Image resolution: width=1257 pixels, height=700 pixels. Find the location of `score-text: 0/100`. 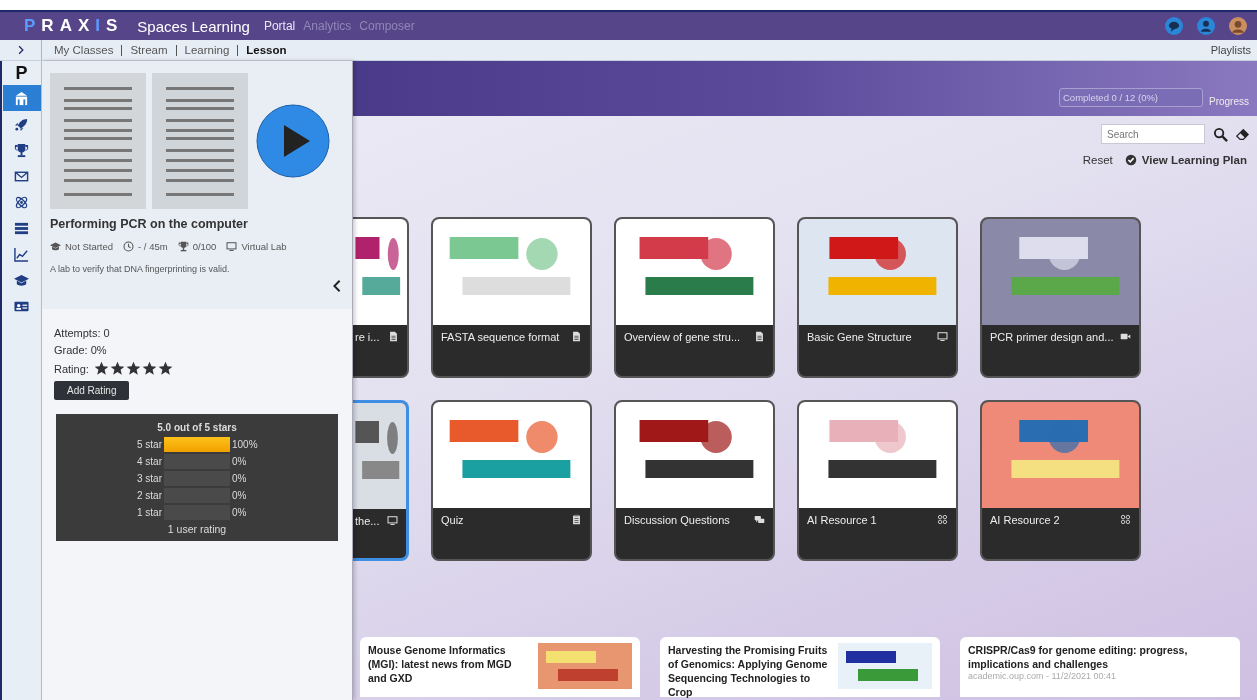

score-text: 0/100 is located at coordinates (204, 246).